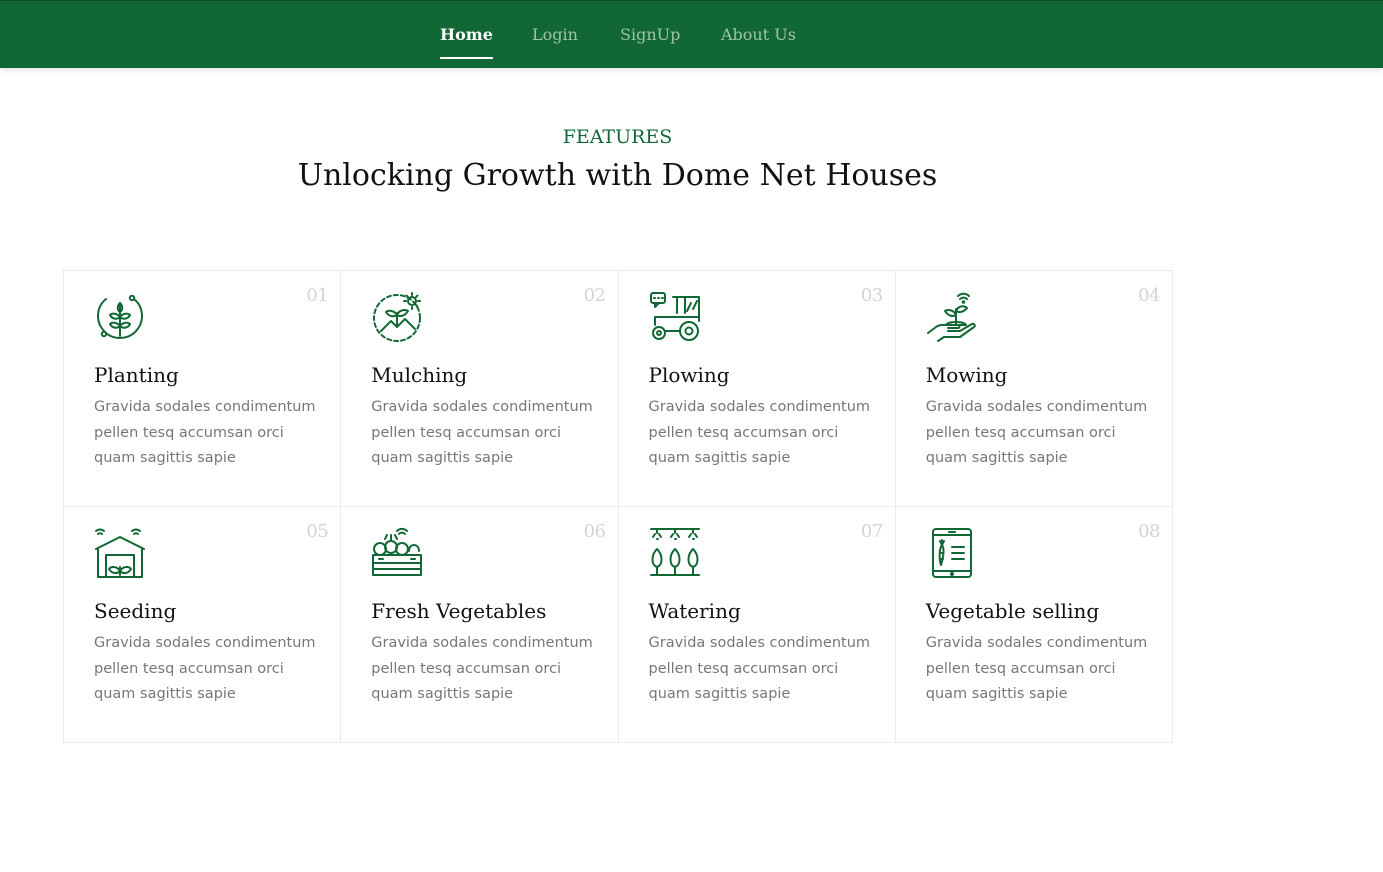  I want to click on top-navbar: Home Login SignUp About Us, so click(691, 34).